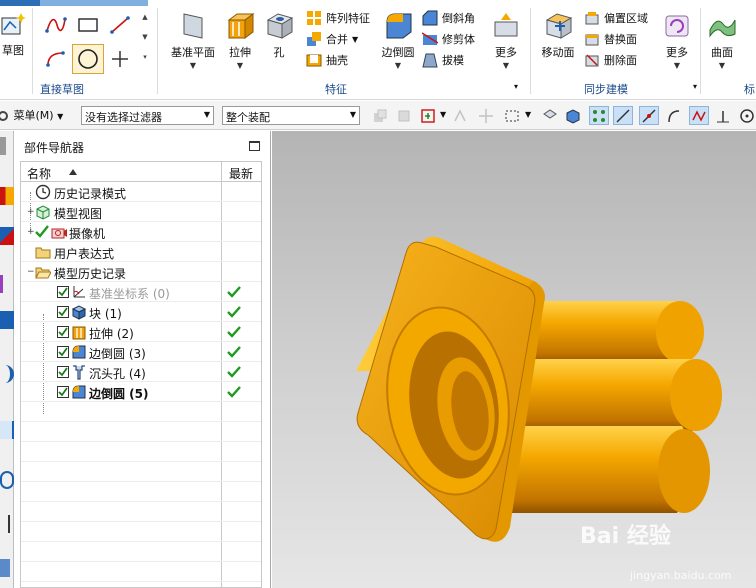  What do you see at coordinates (88, 25) in the screenshot?
I see `rectangle-button` at bounding box center [88, 25].